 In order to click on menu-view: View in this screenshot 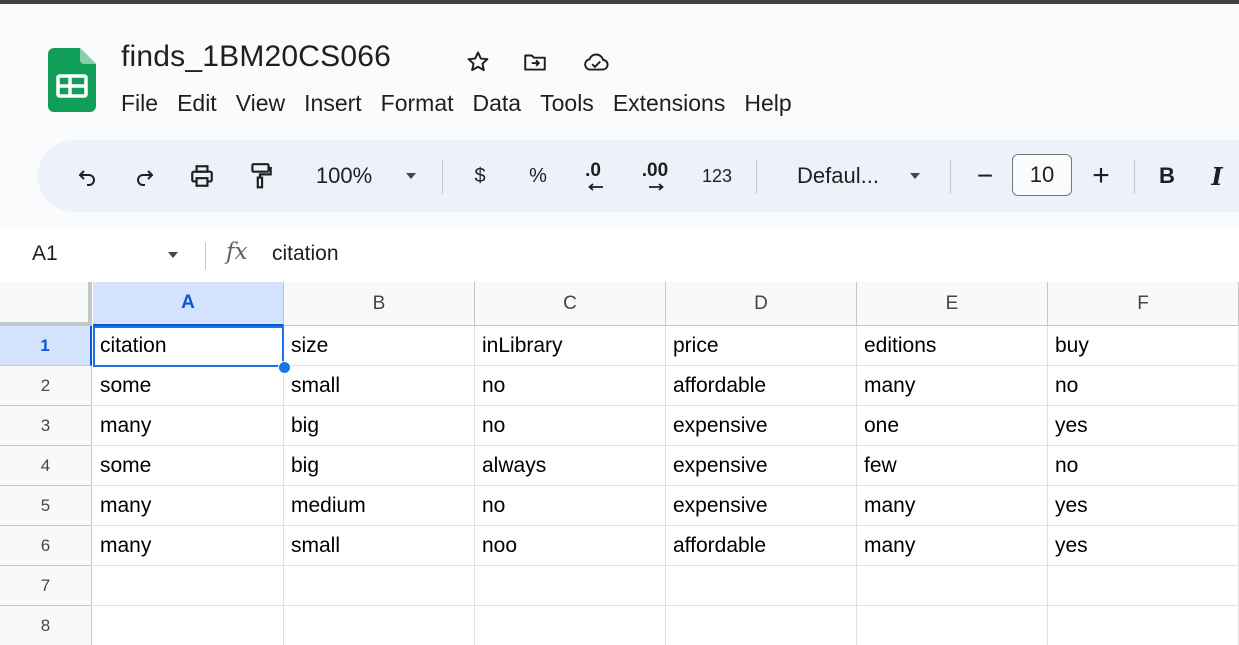, I will do `click(260, 103)`.